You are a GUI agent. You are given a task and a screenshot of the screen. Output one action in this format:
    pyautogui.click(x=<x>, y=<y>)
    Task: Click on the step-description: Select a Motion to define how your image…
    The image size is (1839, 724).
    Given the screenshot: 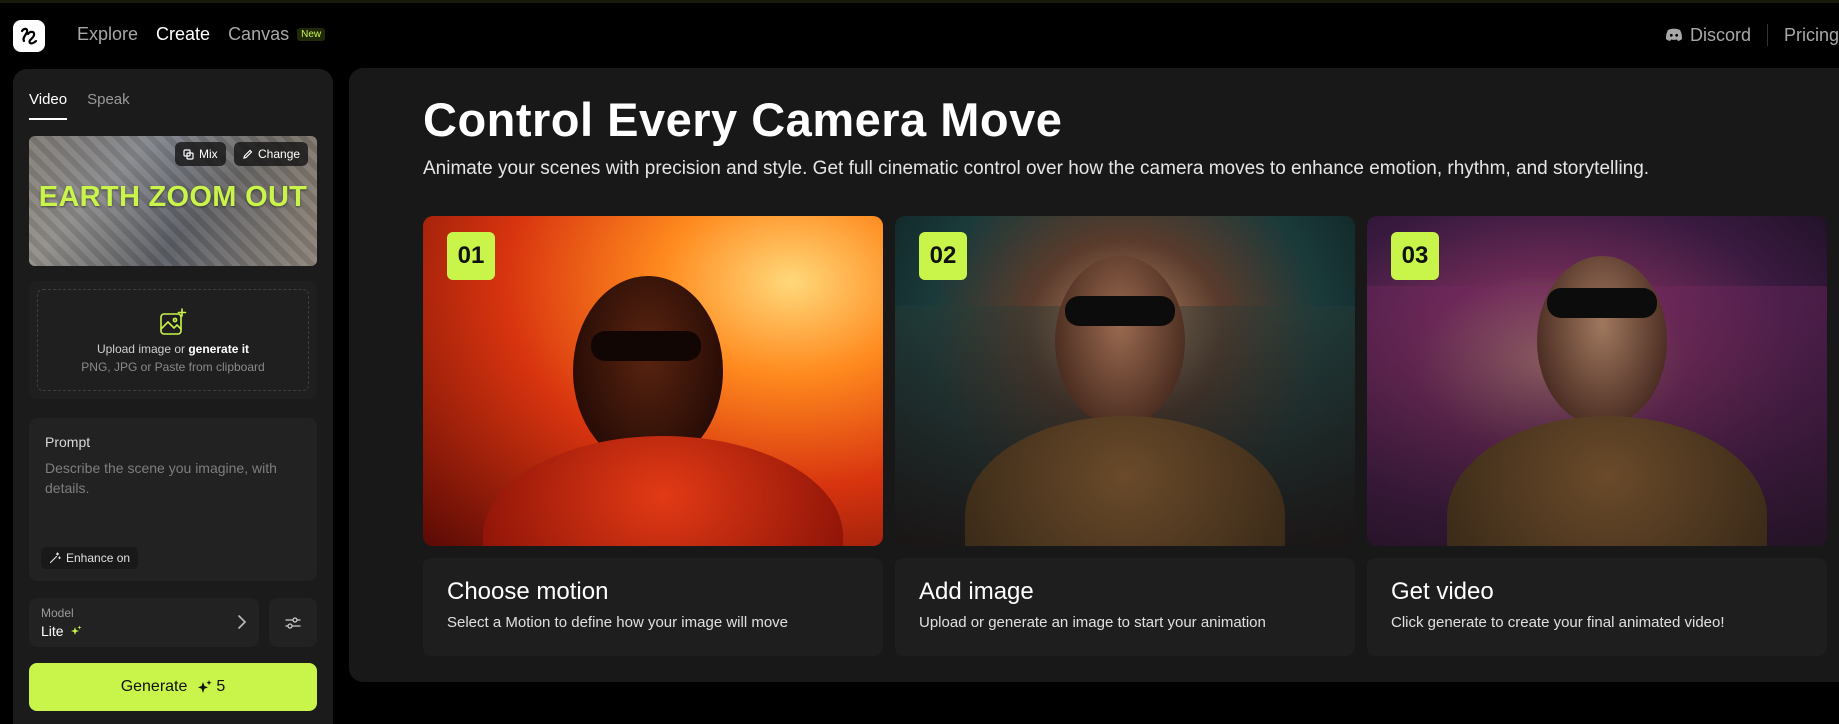 What is the action you would take?
    pyautogui.click(x=618, y=622)
    